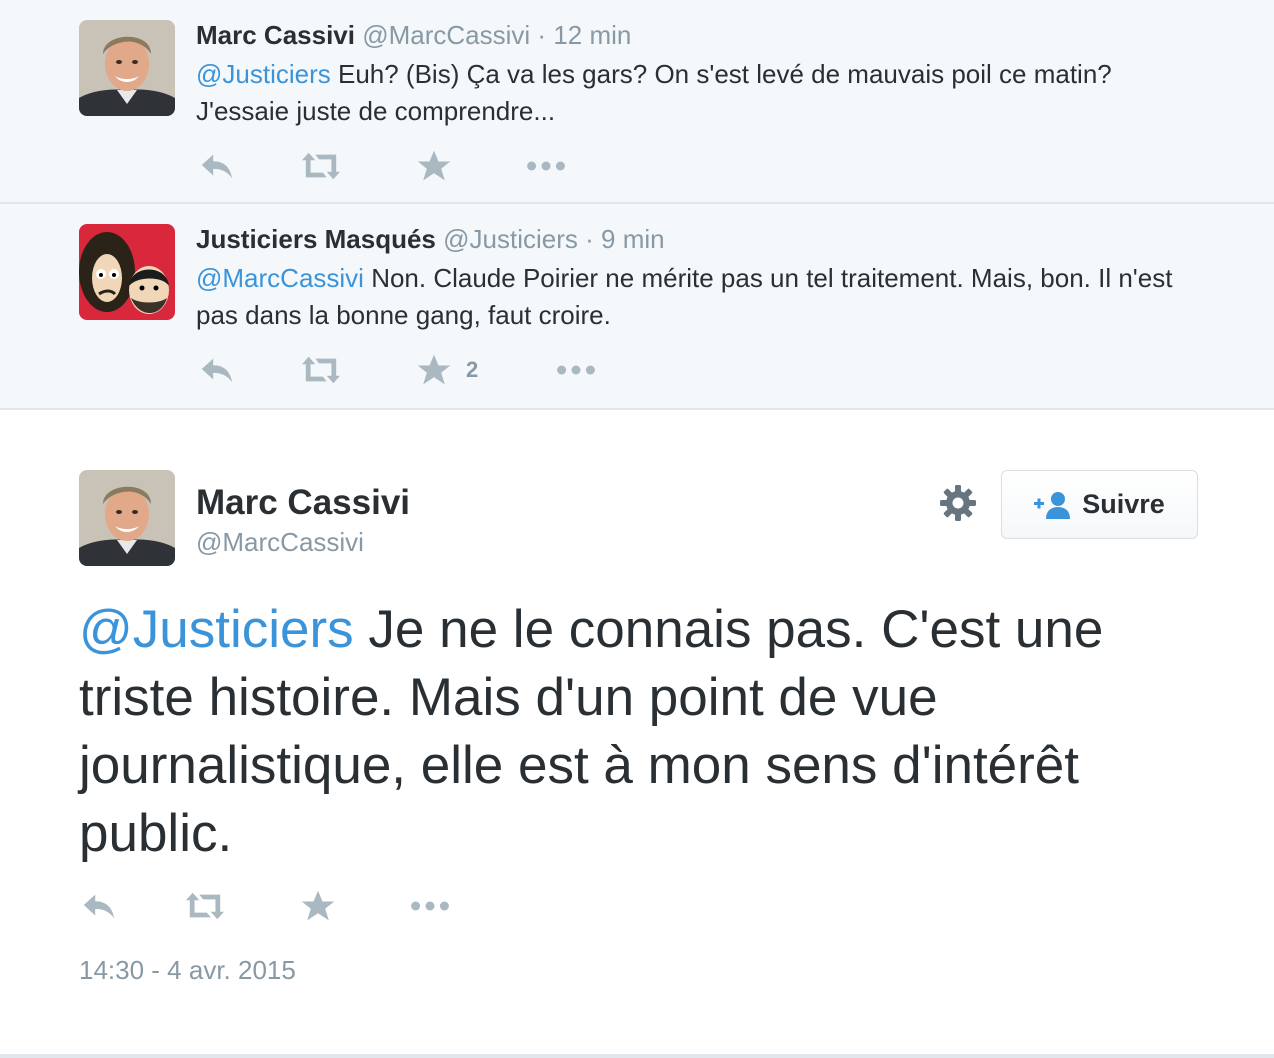  What do you see at coordinates (592, 35) in the screenshot?
I see `tweet-time: 12 min` at bounding box center [592, 35].